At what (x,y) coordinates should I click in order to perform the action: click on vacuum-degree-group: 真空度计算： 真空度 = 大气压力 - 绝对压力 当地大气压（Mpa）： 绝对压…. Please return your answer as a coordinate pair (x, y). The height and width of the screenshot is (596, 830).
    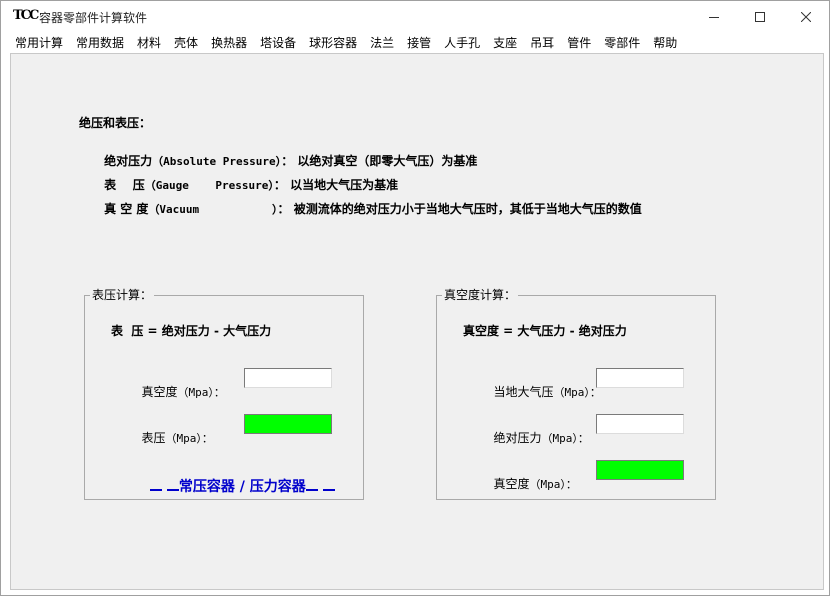
    Looking at the image, I should click on (576, 394).